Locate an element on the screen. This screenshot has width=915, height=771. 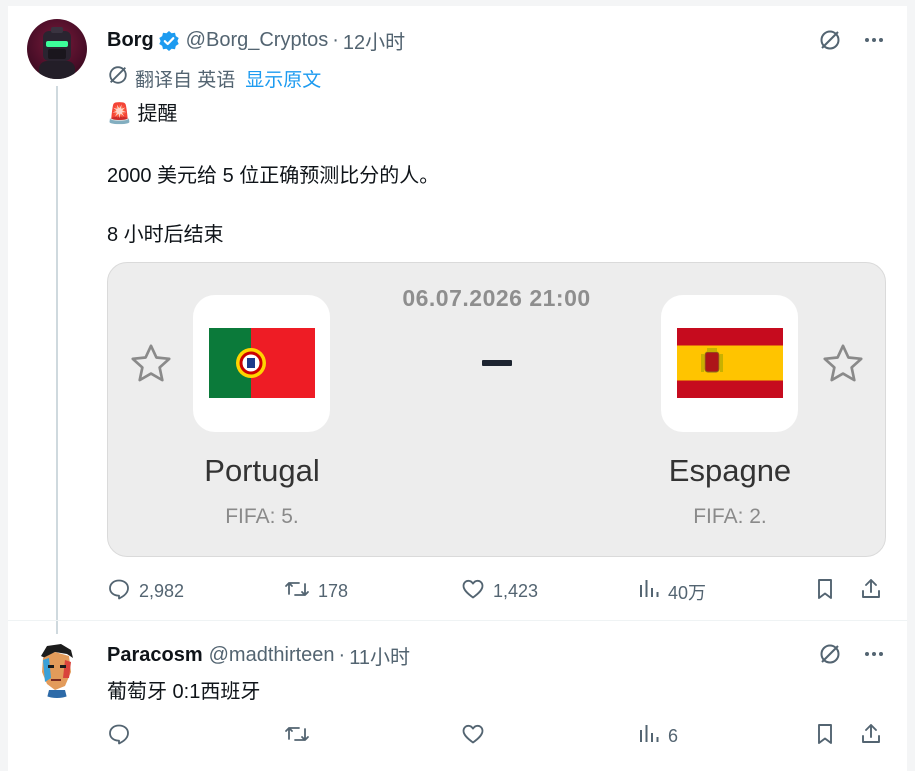
translation-notice: 翻译自 英语 显示原文 is located at coordinates (214, 78).